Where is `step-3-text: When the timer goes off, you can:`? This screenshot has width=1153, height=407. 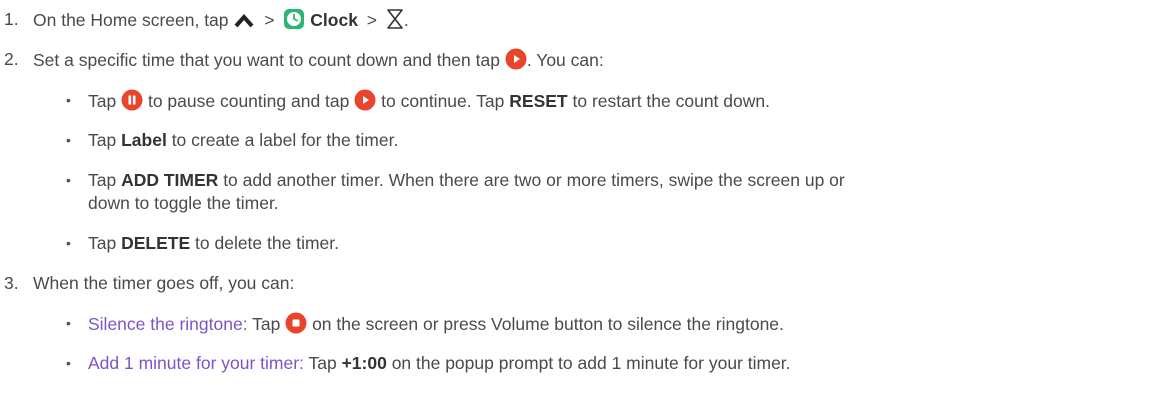
step-3-text: When the timer goes off, you can: is located at coordinates (163, 283).